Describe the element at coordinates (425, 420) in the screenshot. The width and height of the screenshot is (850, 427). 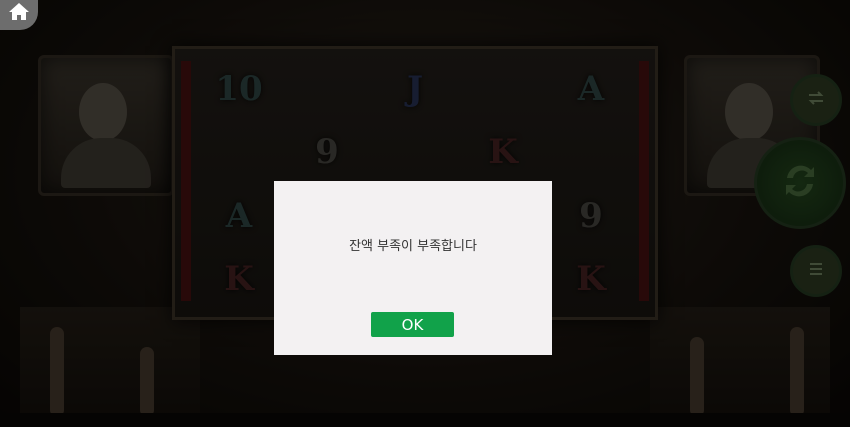
I see `bottom-bar` at that location.